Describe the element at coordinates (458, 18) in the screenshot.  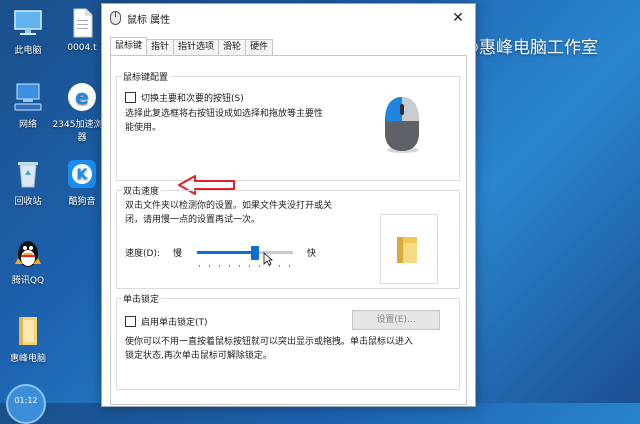
I see `close-button: ✕` at that location.